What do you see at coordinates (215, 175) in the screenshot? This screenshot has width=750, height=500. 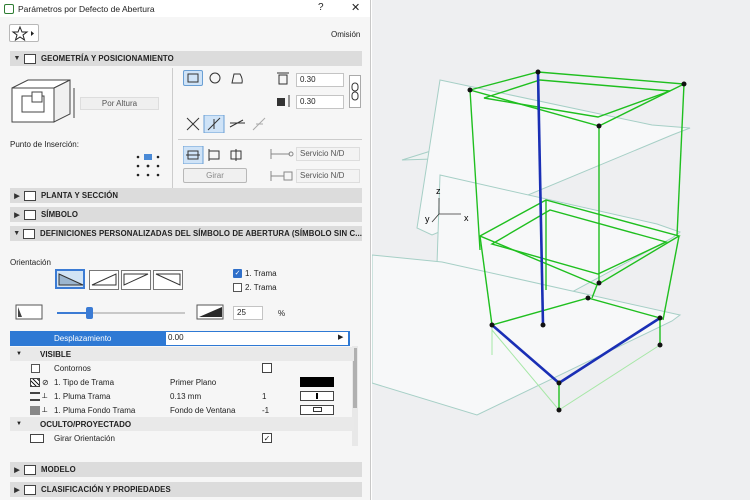 I see `rotate-button: Girar` at bounding box center [215, 175].